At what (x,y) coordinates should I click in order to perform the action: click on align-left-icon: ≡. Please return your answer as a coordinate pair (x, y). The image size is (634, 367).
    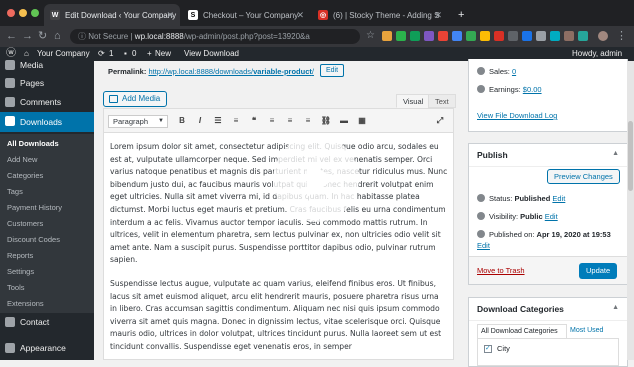
    Looking at the image, I should click on (272, 121).